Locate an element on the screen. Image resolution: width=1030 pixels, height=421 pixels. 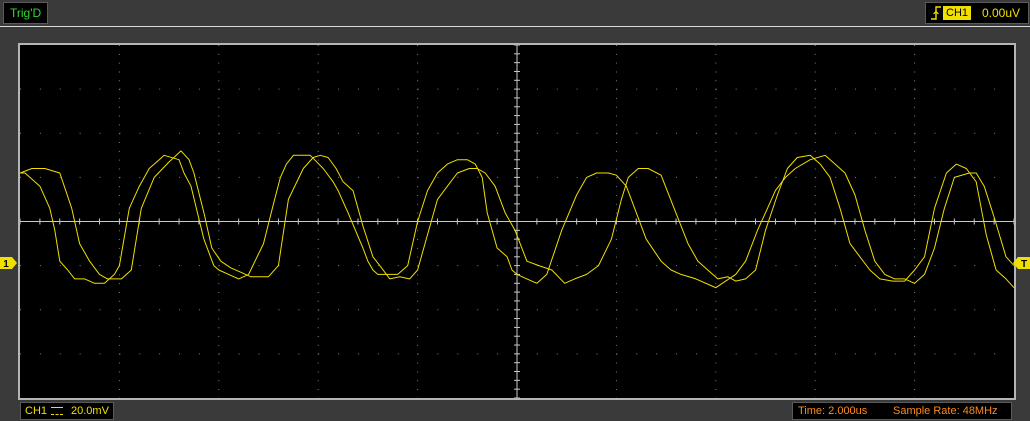
trigger-settings-box: CH1 0.00uV is located at coordinates (977, 13).